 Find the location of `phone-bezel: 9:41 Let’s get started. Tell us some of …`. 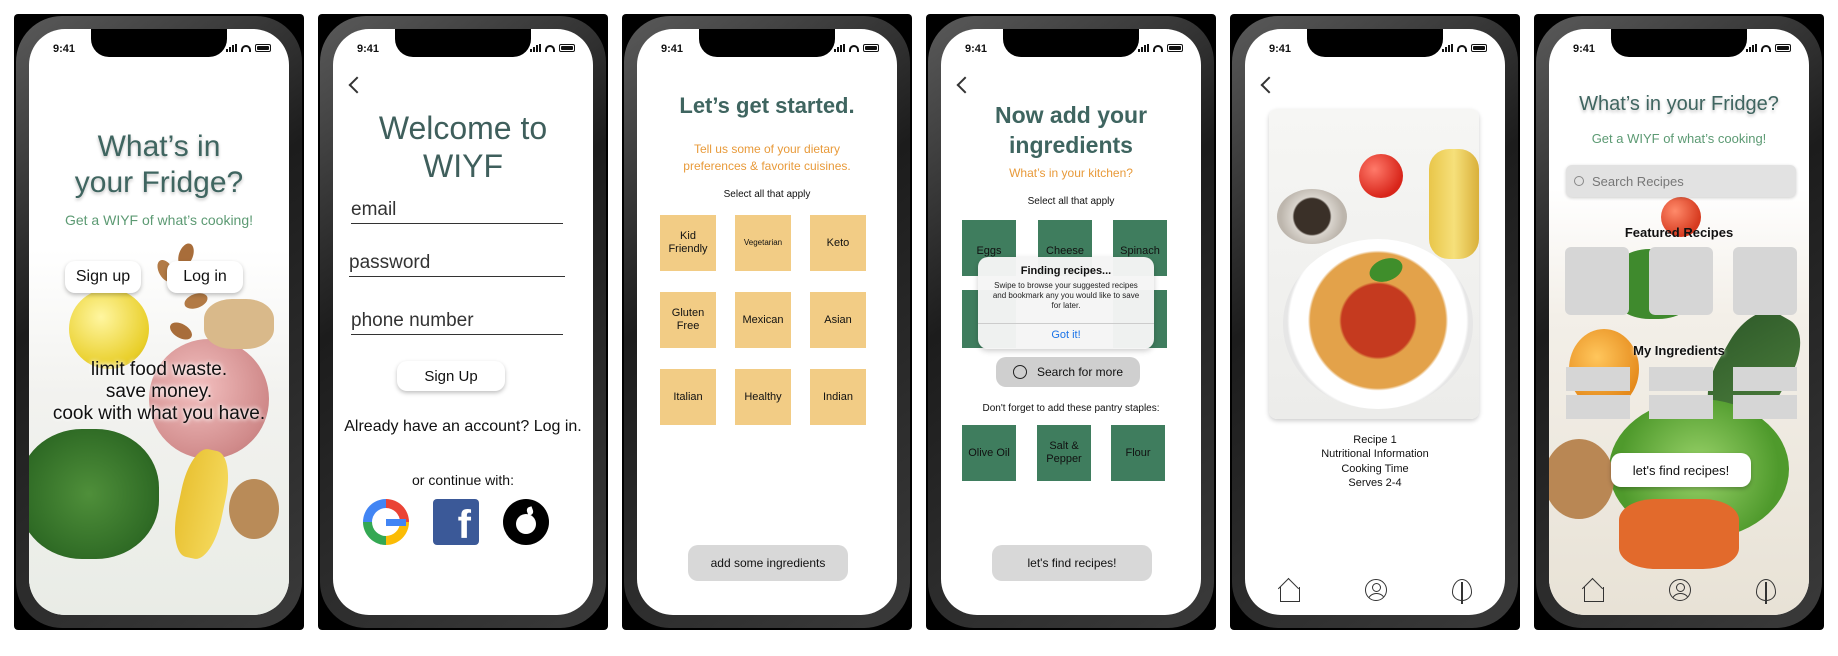

phone-bezel: 9:41 Let’s get started. Tell us some of … is located at coordinates (767, 322).